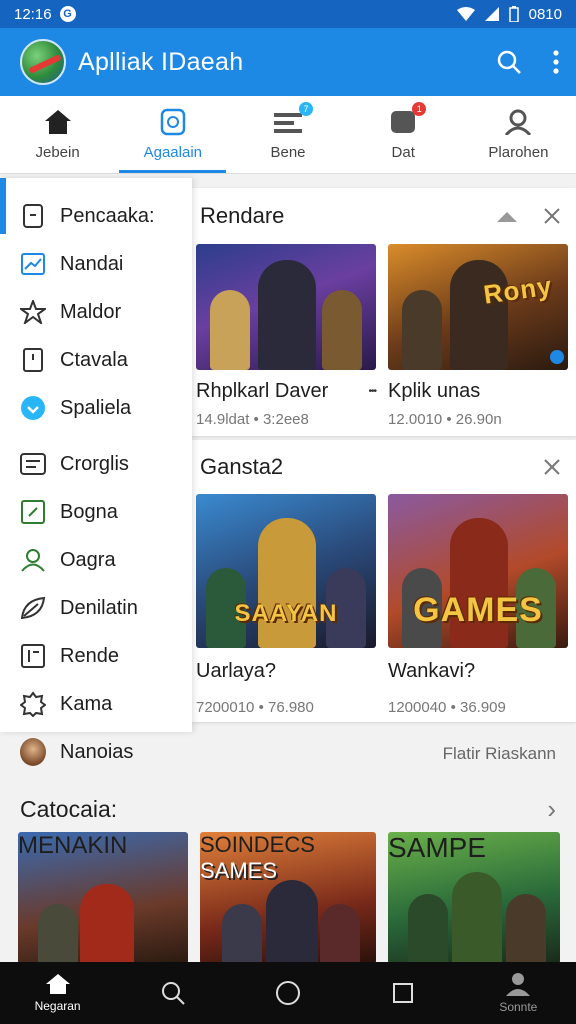 This screenshot has width=576, height=1024. I want to click on tab-label: Bene, so click(288, 152).